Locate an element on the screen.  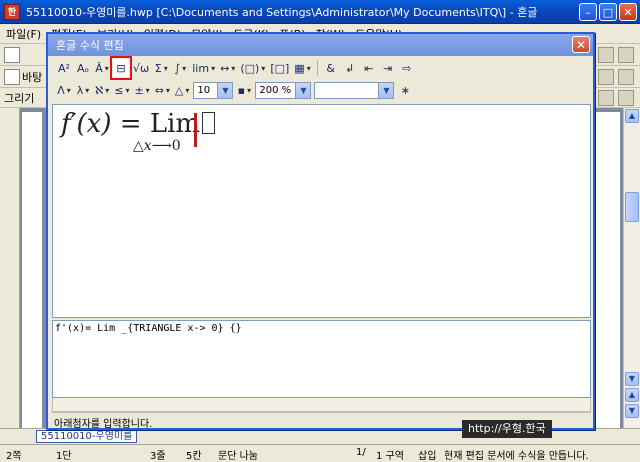
close-button: ✕ is located at coordinates (628, 12).